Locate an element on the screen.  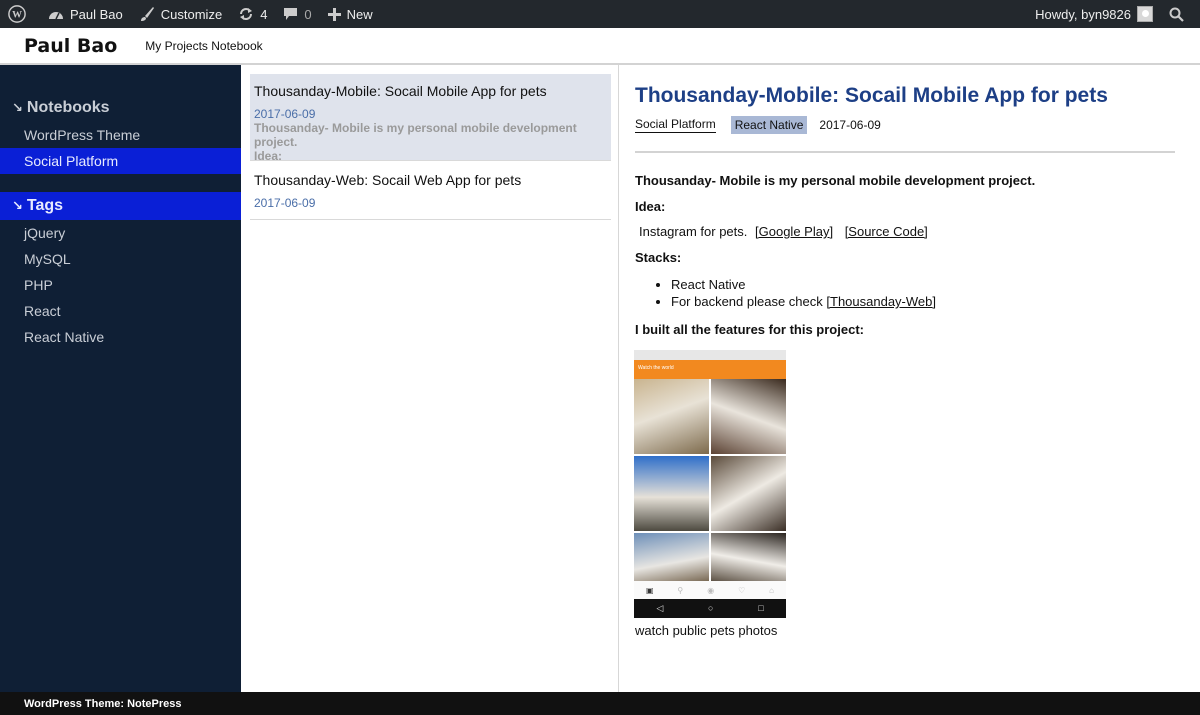
stack-text: For backend please check is located at coordinates (747, 301).